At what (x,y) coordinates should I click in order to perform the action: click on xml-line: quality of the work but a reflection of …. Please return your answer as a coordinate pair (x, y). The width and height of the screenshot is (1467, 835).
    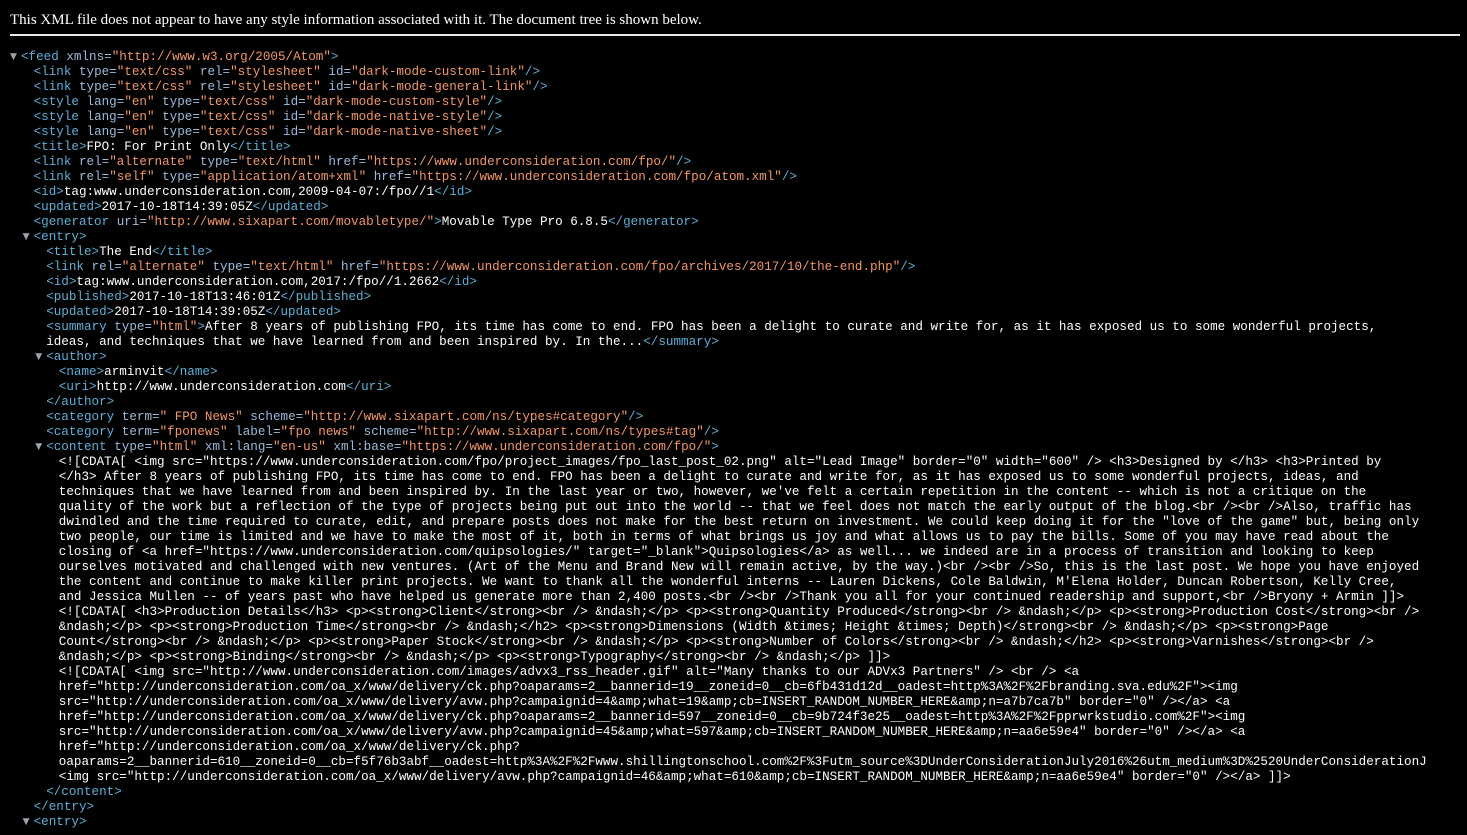
    Looking at the image, I should click on (737, 507).